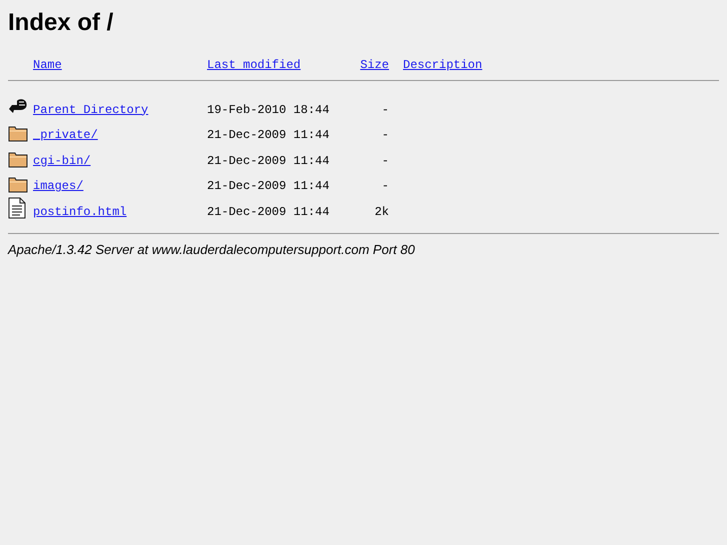 The width and height of the screenshot is (727, 545). What do you see at coordinates (58, 186) in the screenshot?
I see `file-link: images/` at bounding box center [58, 186].